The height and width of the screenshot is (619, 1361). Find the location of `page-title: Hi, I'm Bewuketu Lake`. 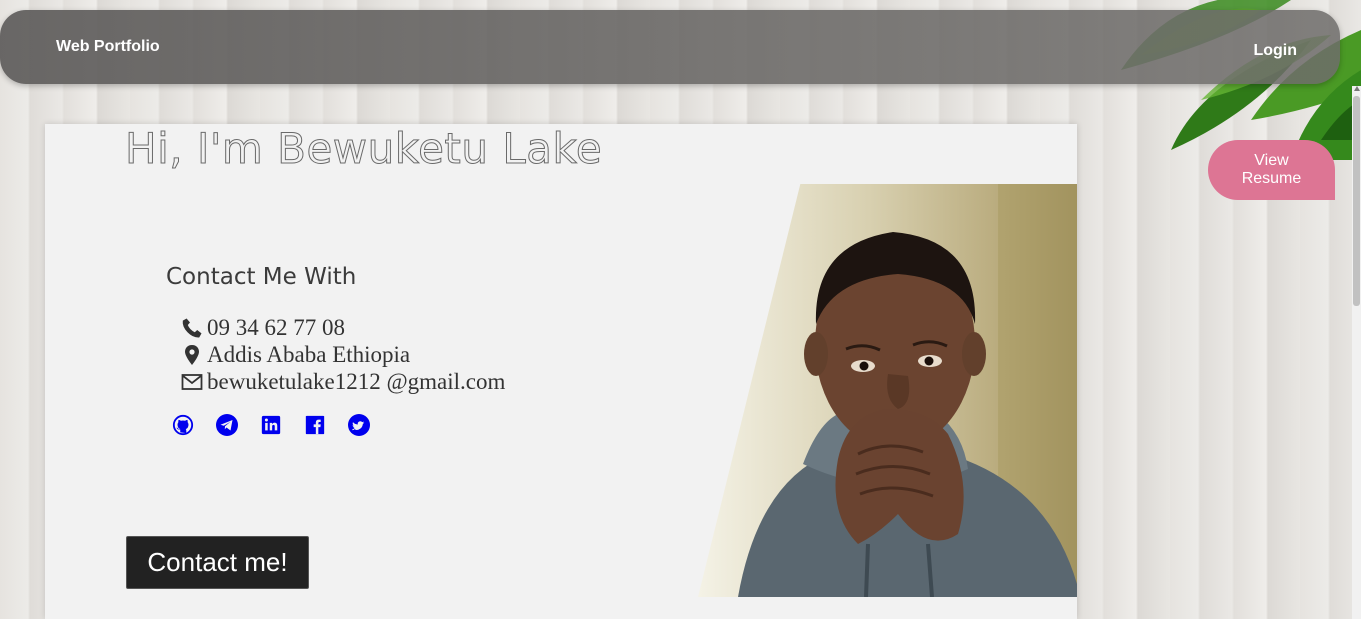

page-title: Hi, I'm Bewuketu Lake is located at coordinates (363, 149).